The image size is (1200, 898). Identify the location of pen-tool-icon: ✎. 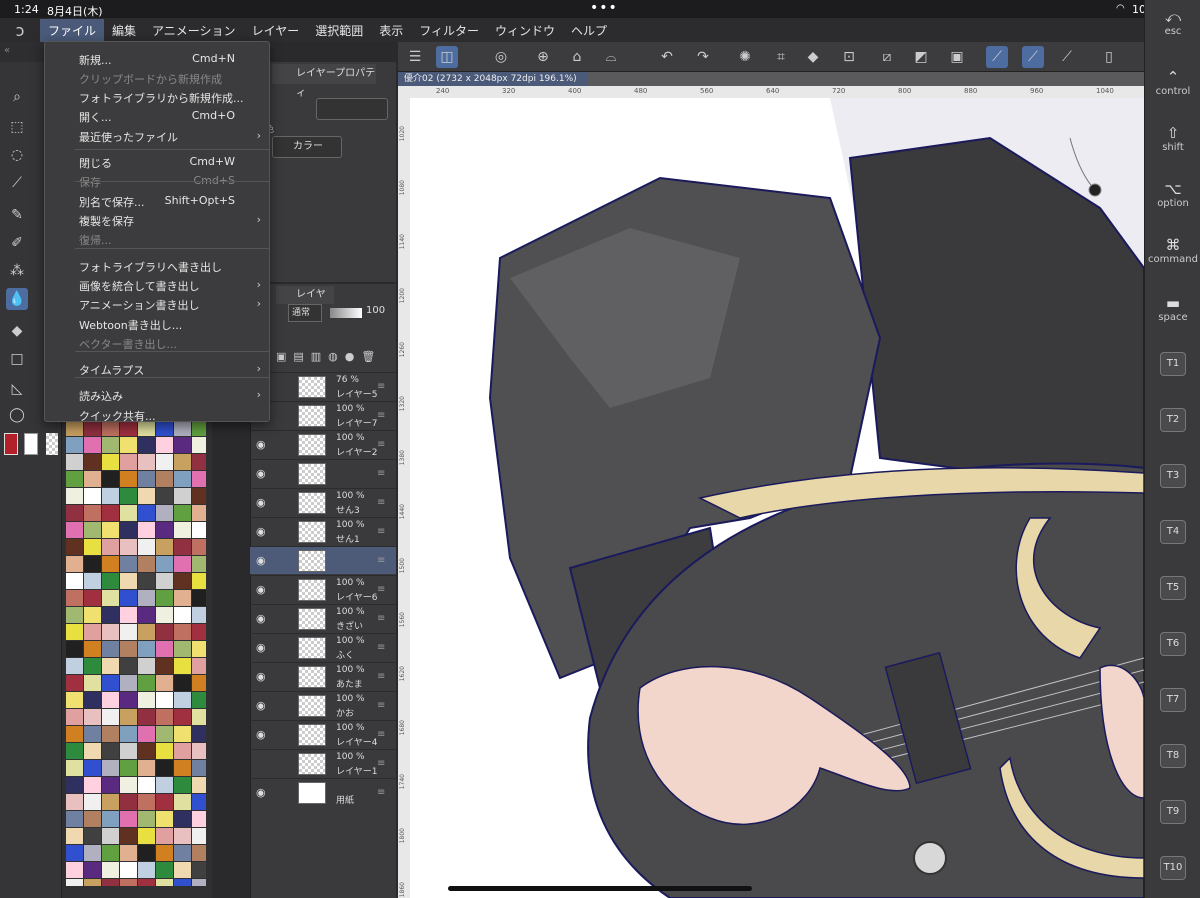
(17, 215).